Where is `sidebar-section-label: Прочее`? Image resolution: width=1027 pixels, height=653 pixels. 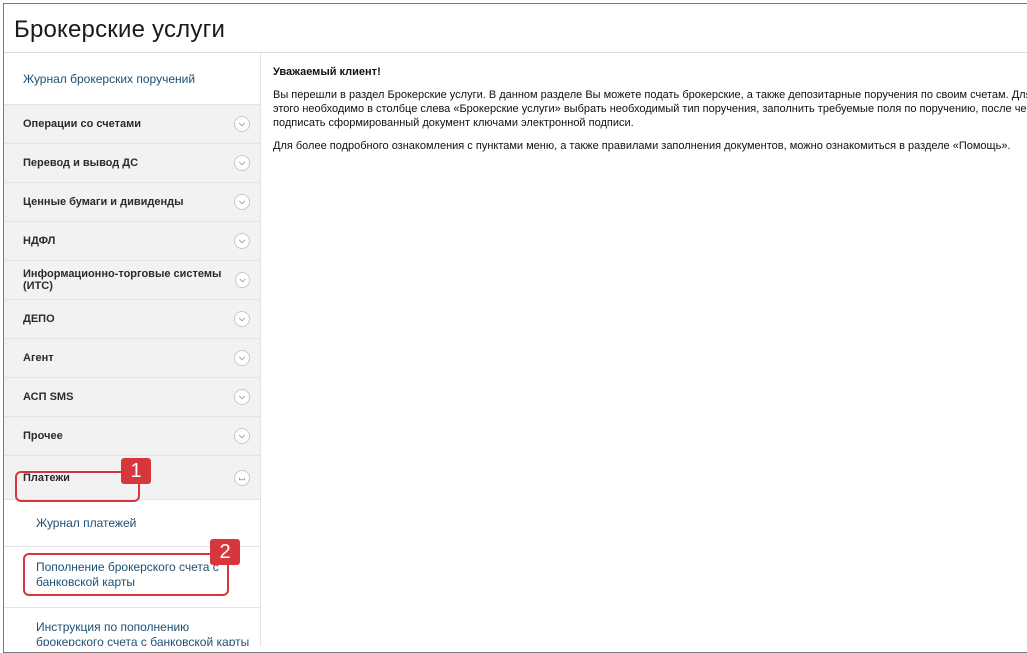
sidebar-section-label: Прочее is located at coordinates (43, 436).